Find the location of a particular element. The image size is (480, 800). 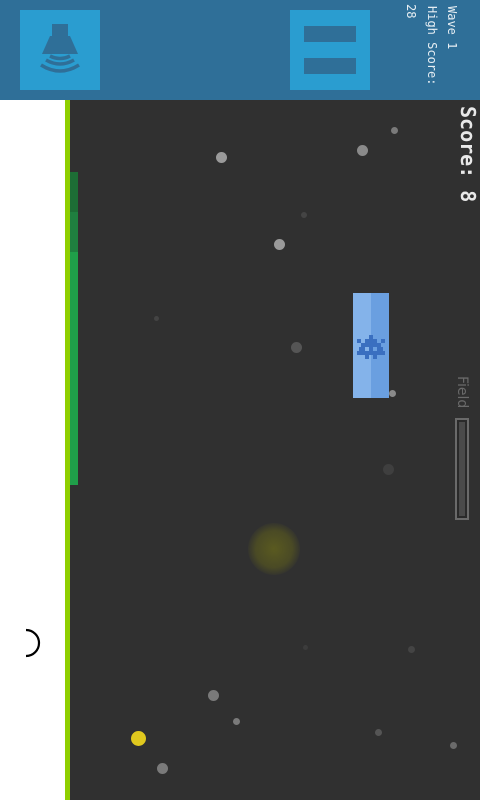

field-meter is located at coordinates (462, 469).